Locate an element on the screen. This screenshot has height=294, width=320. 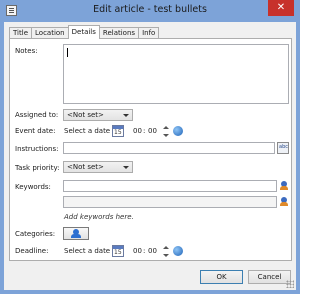
keywords-edit-button is located at coordinates (285, 202).